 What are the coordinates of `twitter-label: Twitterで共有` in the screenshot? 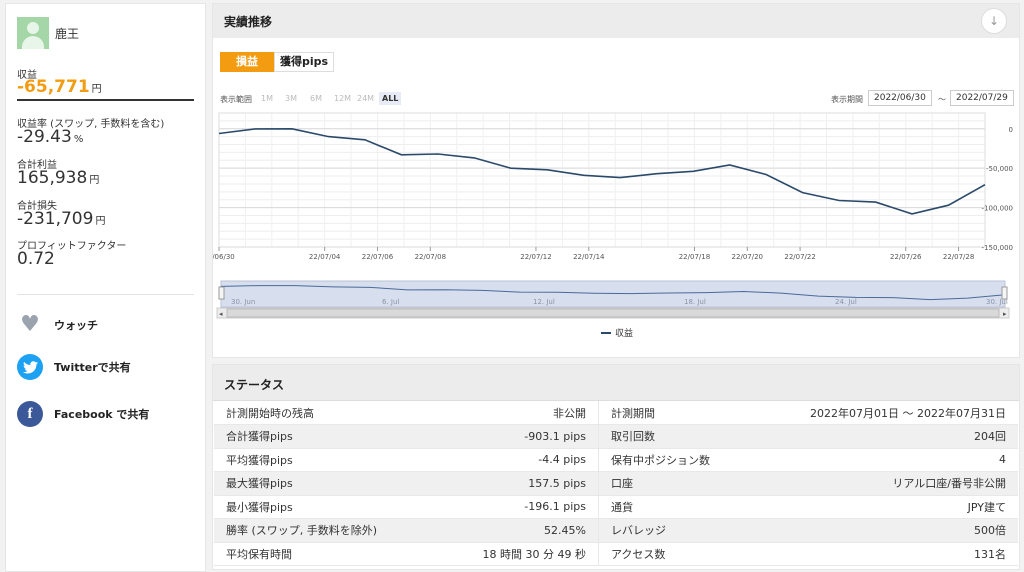 It's located at (92, 367).